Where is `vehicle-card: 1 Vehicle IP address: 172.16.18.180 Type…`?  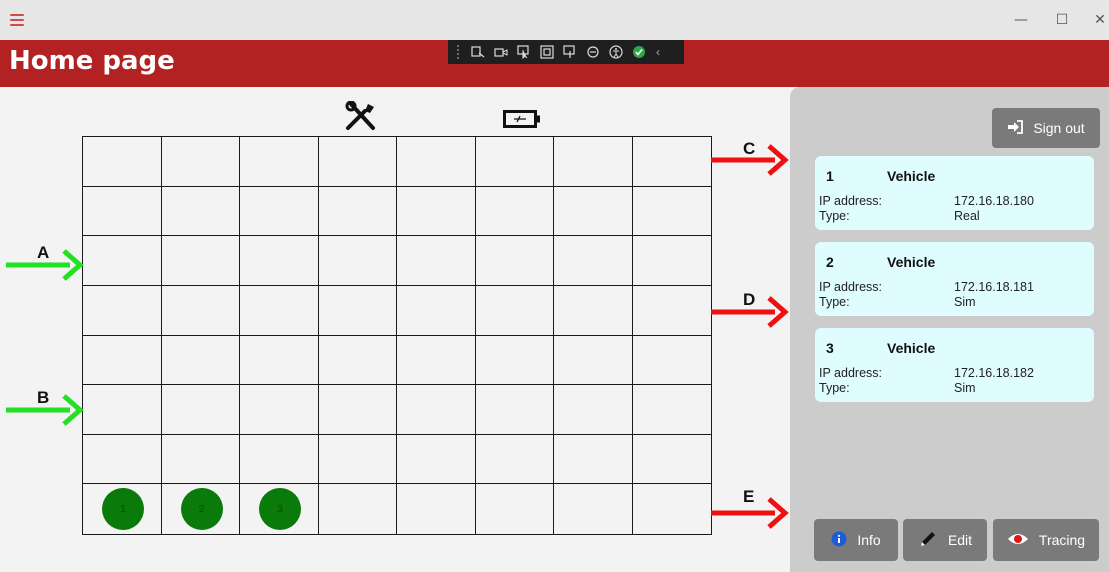
vehicle-card: 1 Vehicle IP address: 172.16.18.180 Type… is located at coordinates (954, 193).